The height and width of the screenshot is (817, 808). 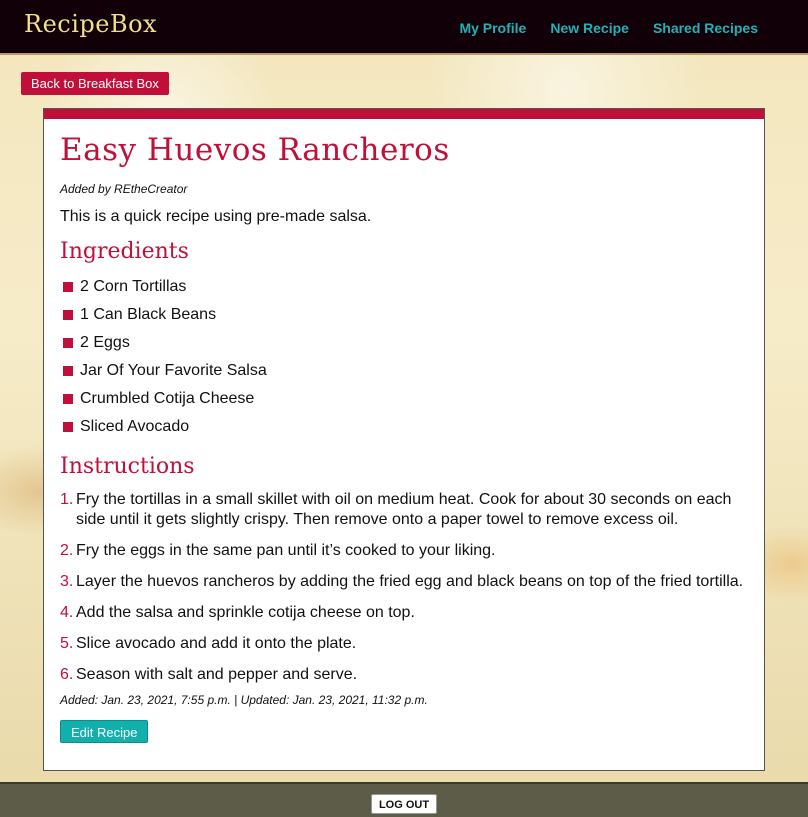 I want to click on logout-button: LOG OUT, so click(x=404, y=804).